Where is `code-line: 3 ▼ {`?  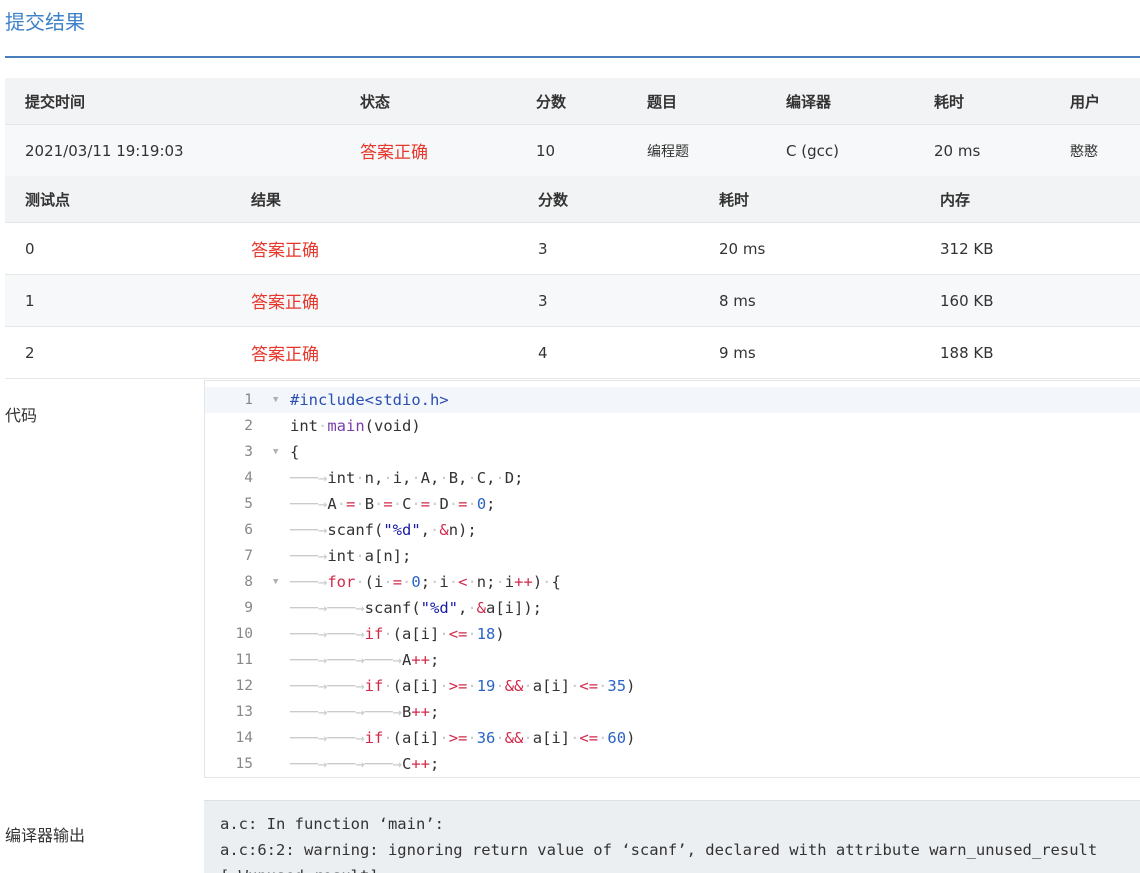
code-line: 3 ▼ { is located at coordinates (672, 452).